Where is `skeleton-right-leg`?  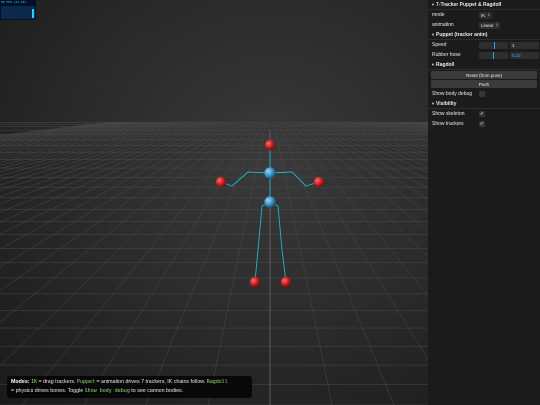
skeleton-right-leg is located at coordinates (278, 242).